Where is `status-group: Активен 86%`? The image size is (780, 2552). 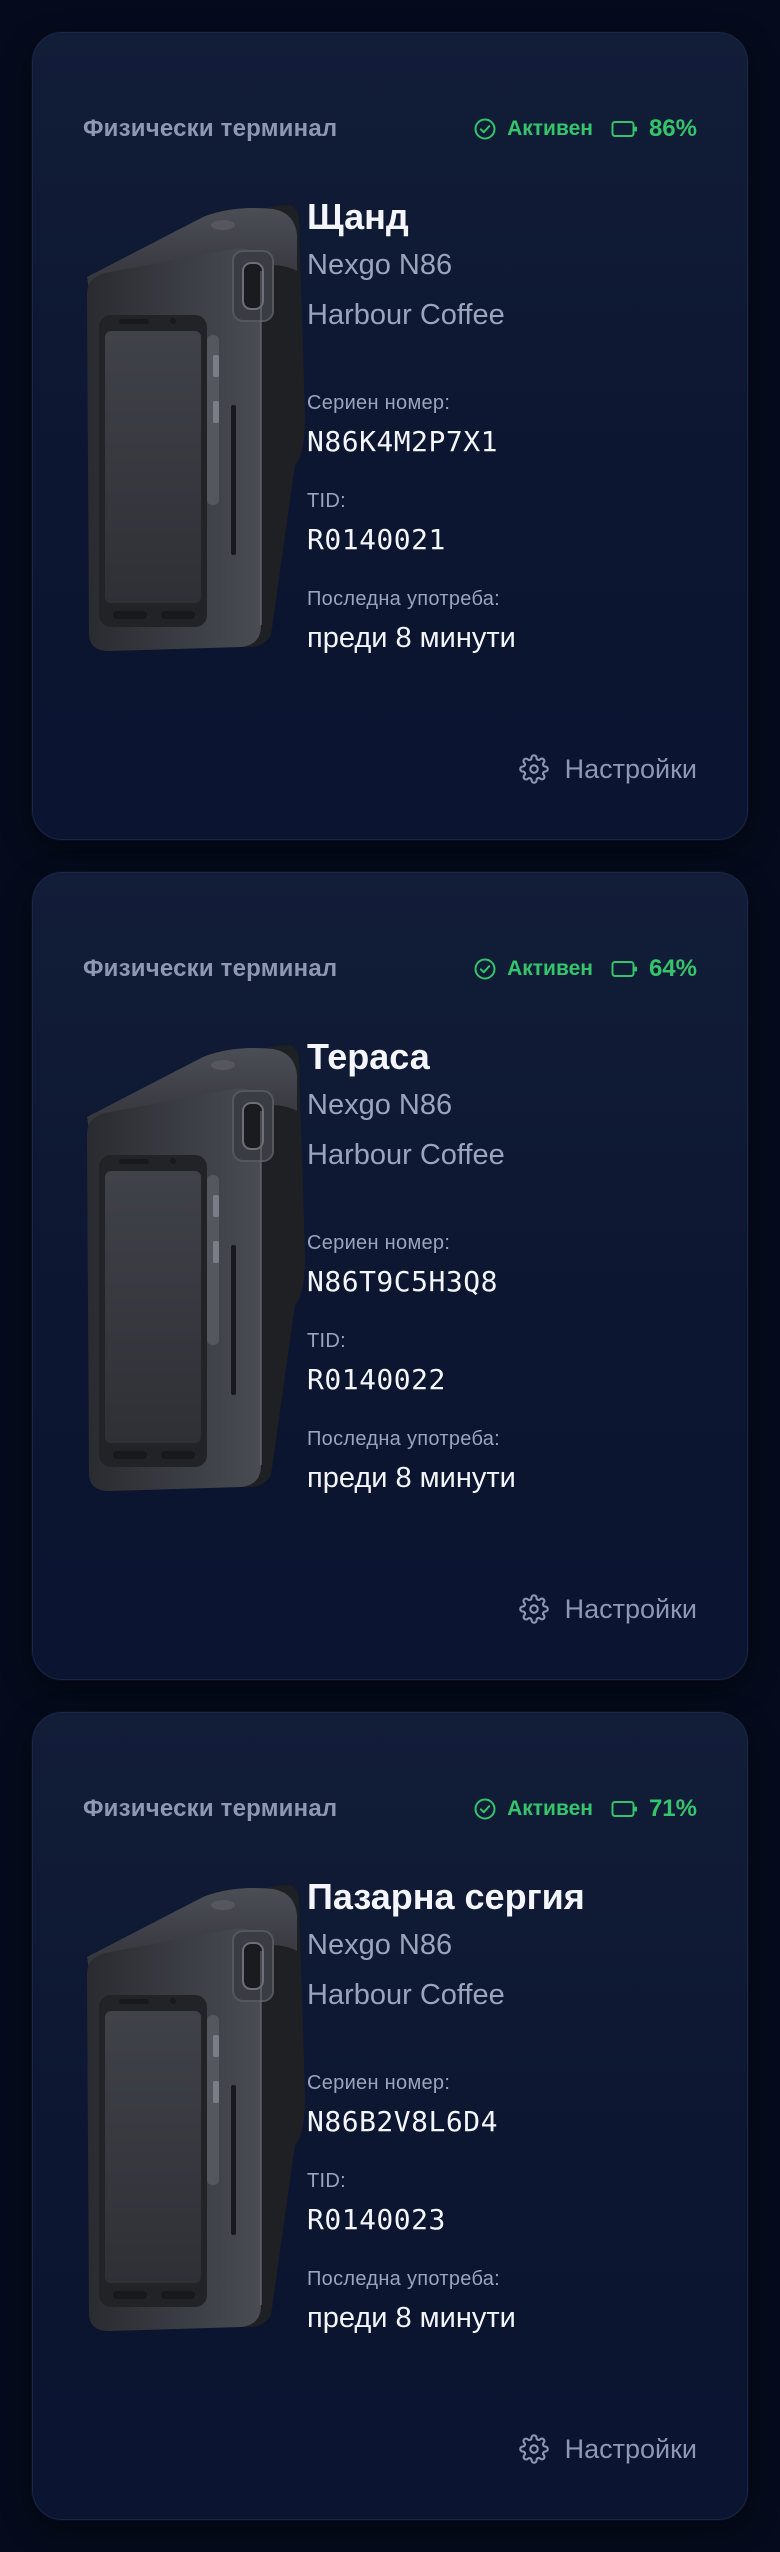
status-group: Активен 86% is located at coordinates (585, 129).